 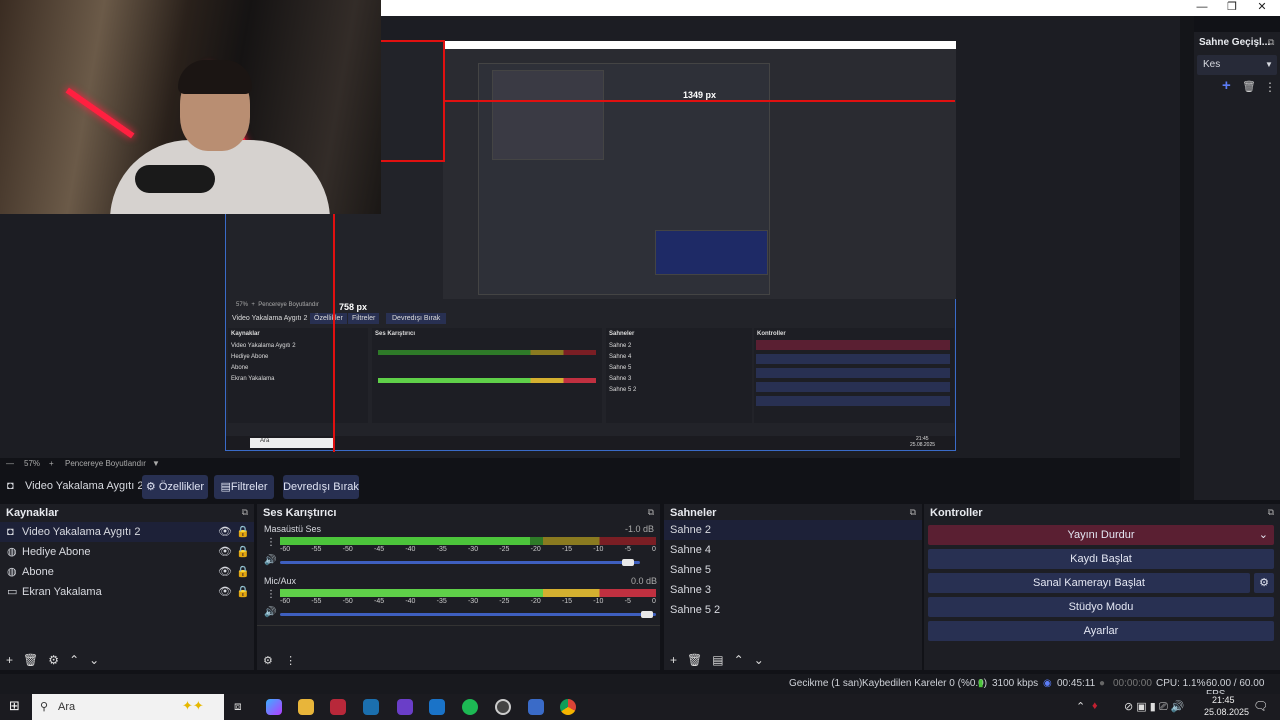 I want to click on properties-button: ⚙ Özellikler, so click(x=175, y=487).